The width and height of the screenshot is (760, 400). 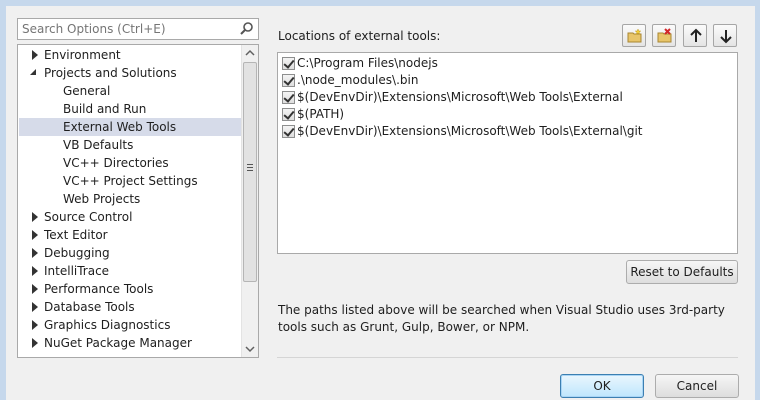 I want to click on tree-item: VB Defaults, so click(x=130, y=145).